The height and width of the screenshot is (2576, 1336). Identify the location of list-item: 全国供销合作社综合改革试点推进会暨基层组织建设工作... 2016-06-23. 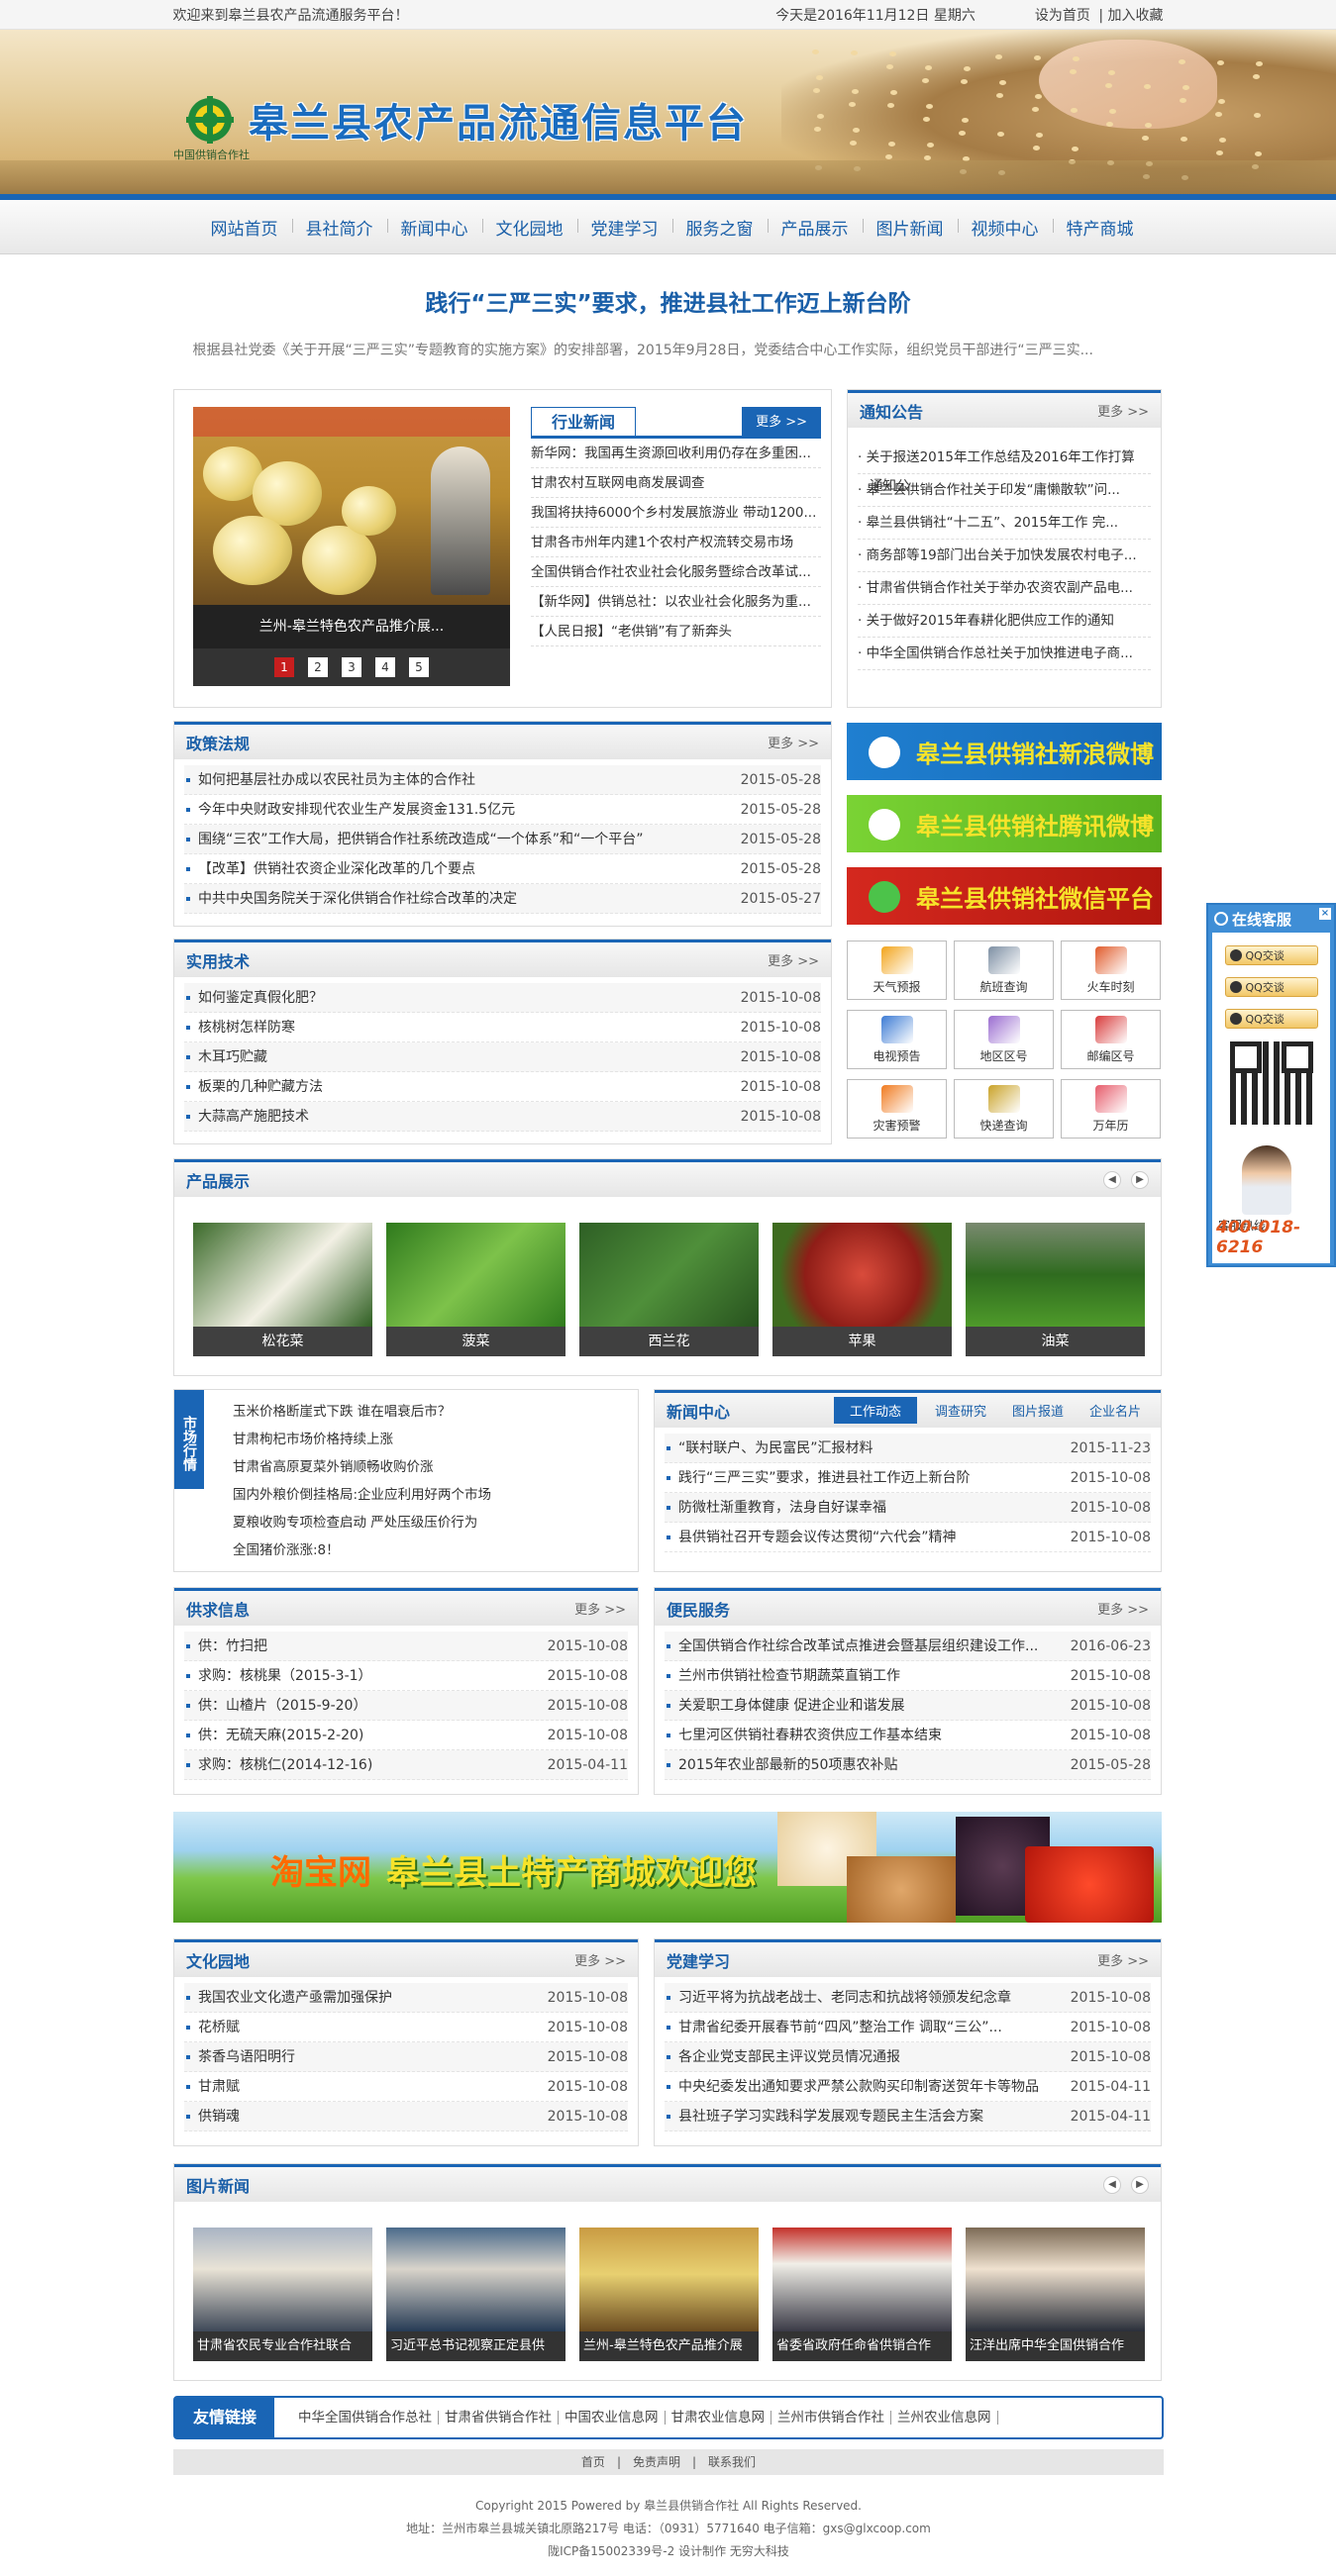
(908, 1647).